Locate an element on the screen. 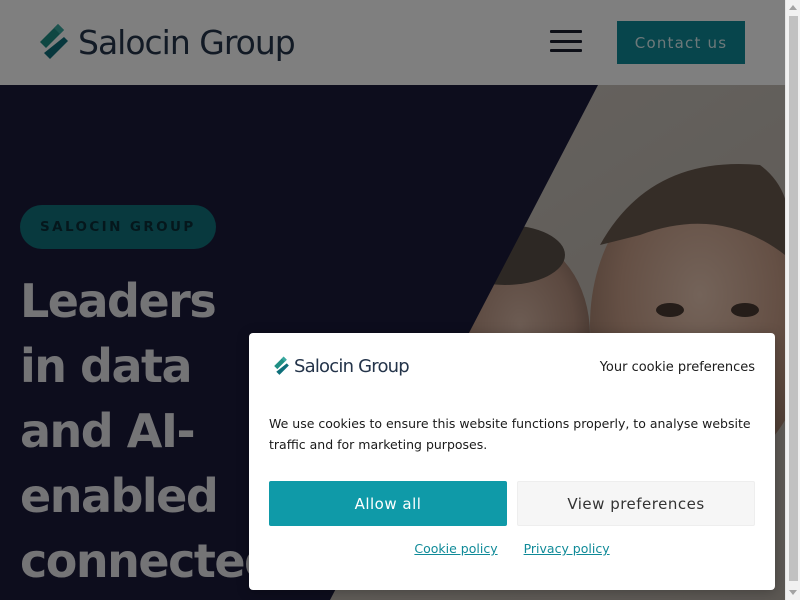 This screenshot has width=800, height=600. cookie-dialog-title: Your cookie preferences is located at coordinates (677, 367).